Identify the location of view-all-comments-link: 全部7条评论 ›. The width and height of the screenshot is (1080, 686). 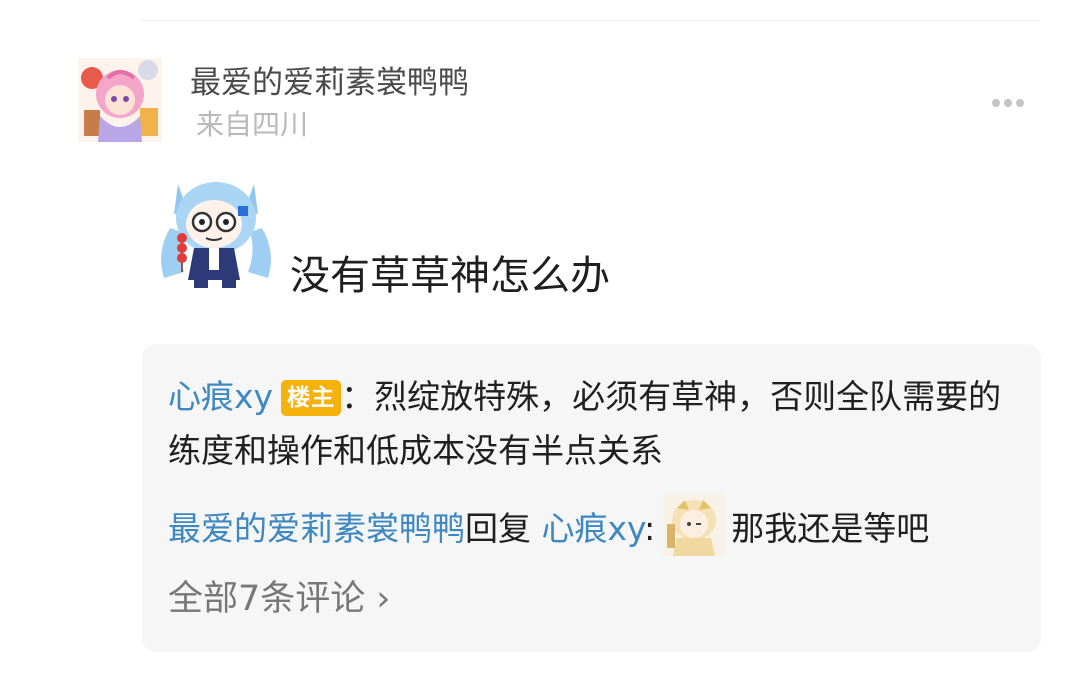
(279, 599).